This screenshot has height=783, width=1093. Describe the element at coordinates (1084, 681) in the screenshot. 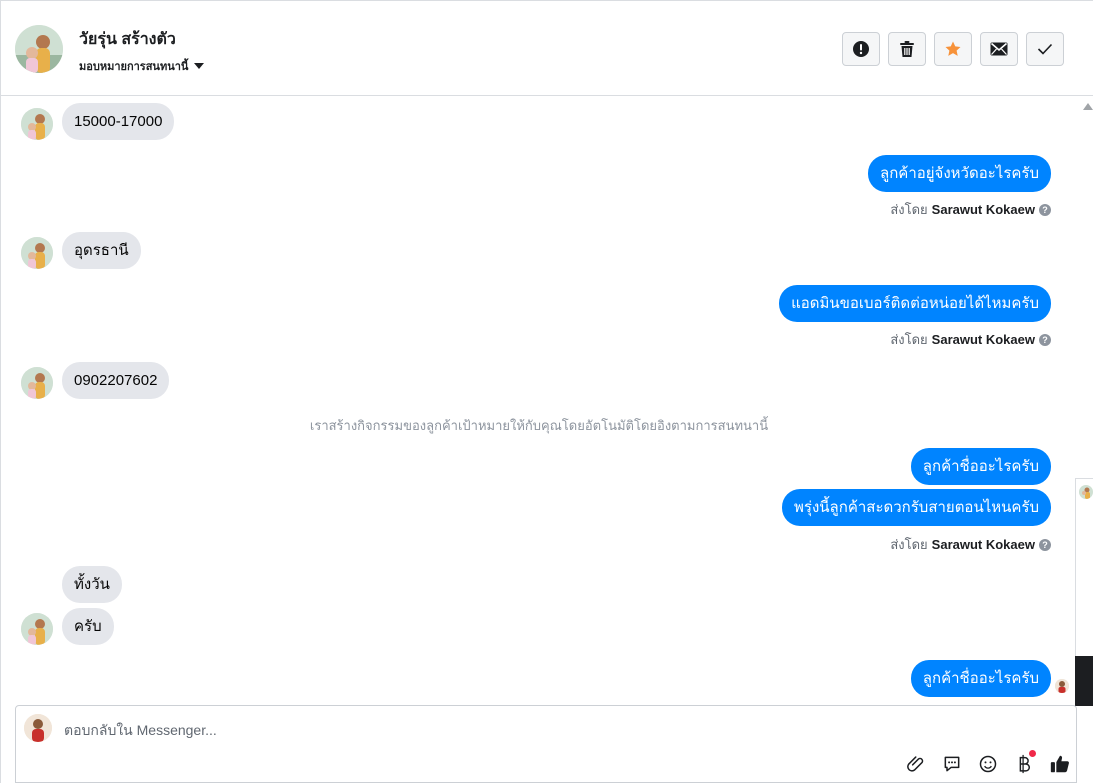

I see `side-panel-edge-dark` at that location.